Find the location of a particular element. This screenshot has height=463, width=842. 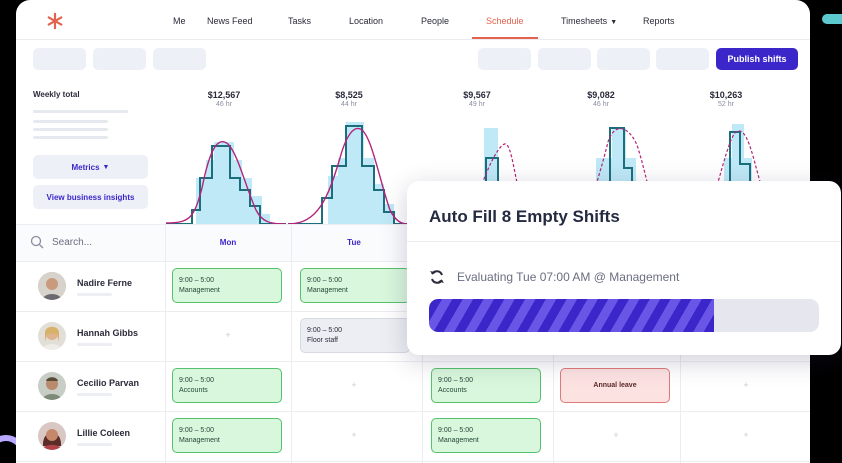

day-stat-mon: $12,567 46 hr is located at coordinates (224, 99).